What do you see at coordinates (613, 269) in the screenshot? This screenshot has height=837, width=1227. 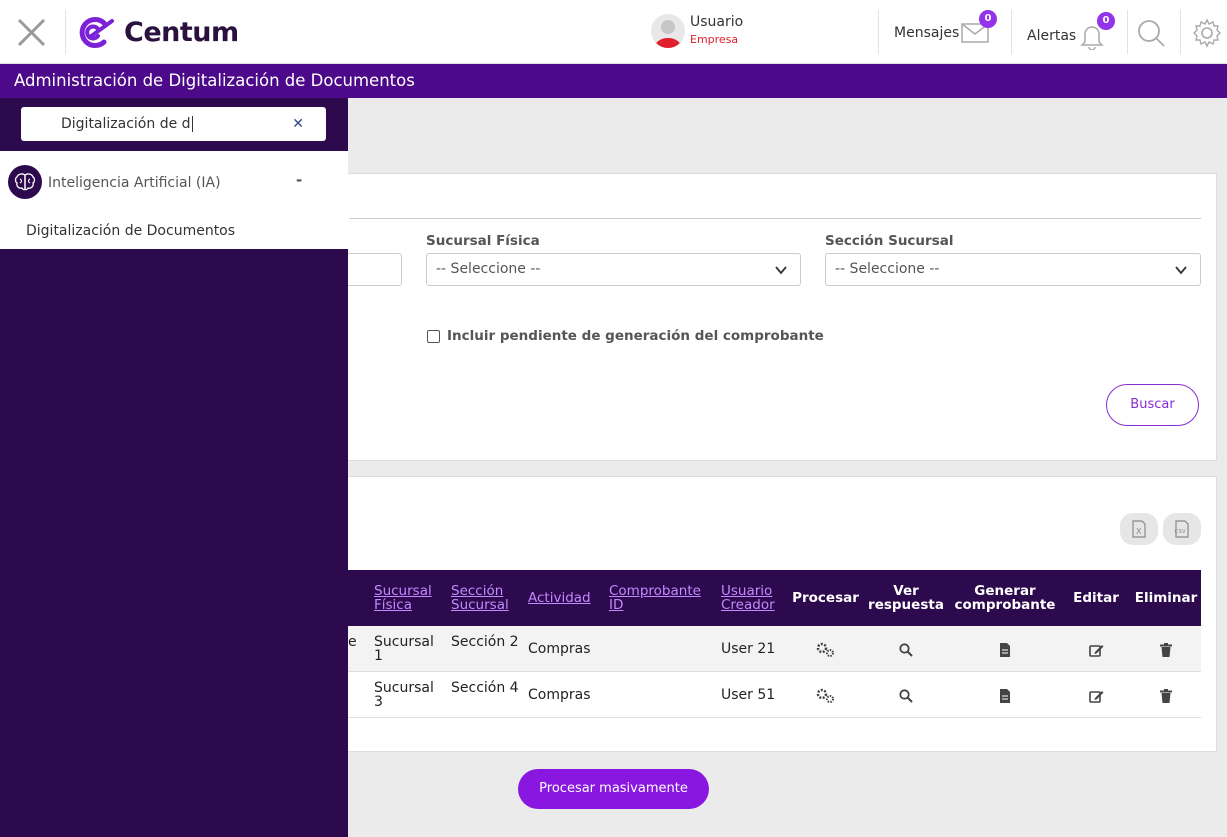 I see `sucursal-fisica-select: -- Seleccione --` at bounding box center [613, 269].